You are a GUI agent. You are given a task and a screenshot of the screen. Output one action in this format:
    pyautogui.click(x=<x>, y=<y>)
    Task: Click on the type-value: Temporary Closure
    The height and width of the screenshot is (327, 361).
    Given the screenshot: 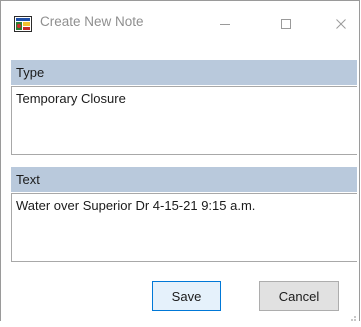 What is the action you would take?
    pyautogui.click(x=71, y=98)
    